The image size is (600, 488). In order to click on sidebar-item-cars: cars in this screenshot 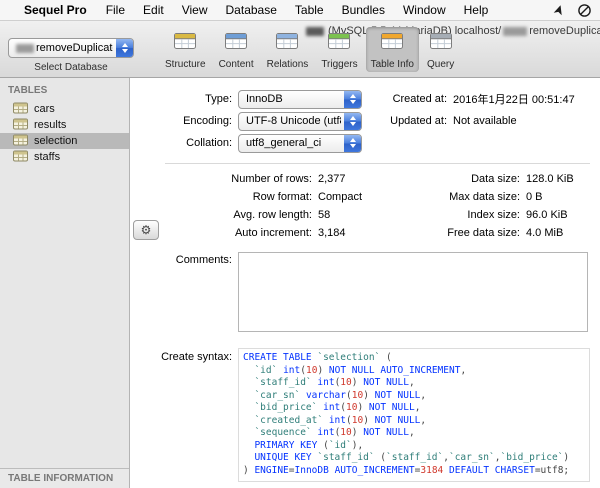, I will do `click(64, 109)`.